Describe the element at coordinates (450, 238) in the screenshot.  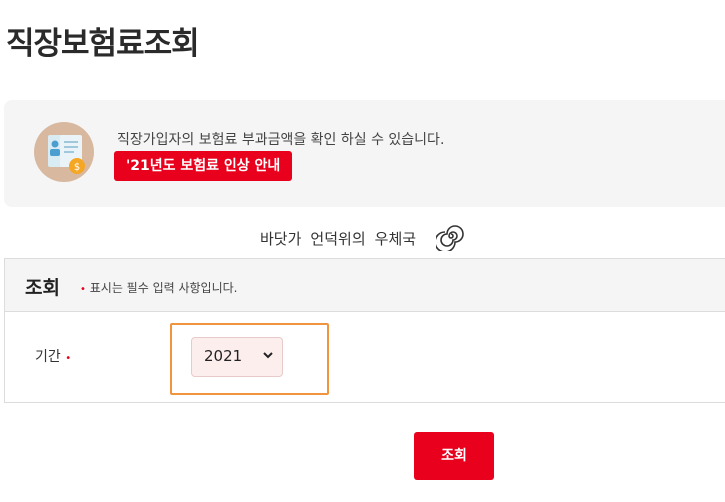
I see `spiral-icon` at that location.